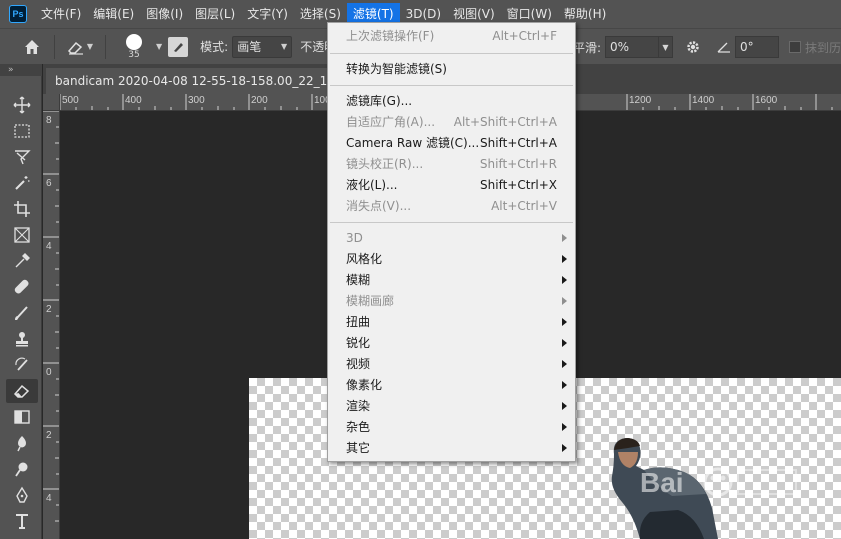 The image size is (841, 539). Describe the element at coordinates (249, 47) in the screenshot. I see `mode-value: 画笔` at that location.